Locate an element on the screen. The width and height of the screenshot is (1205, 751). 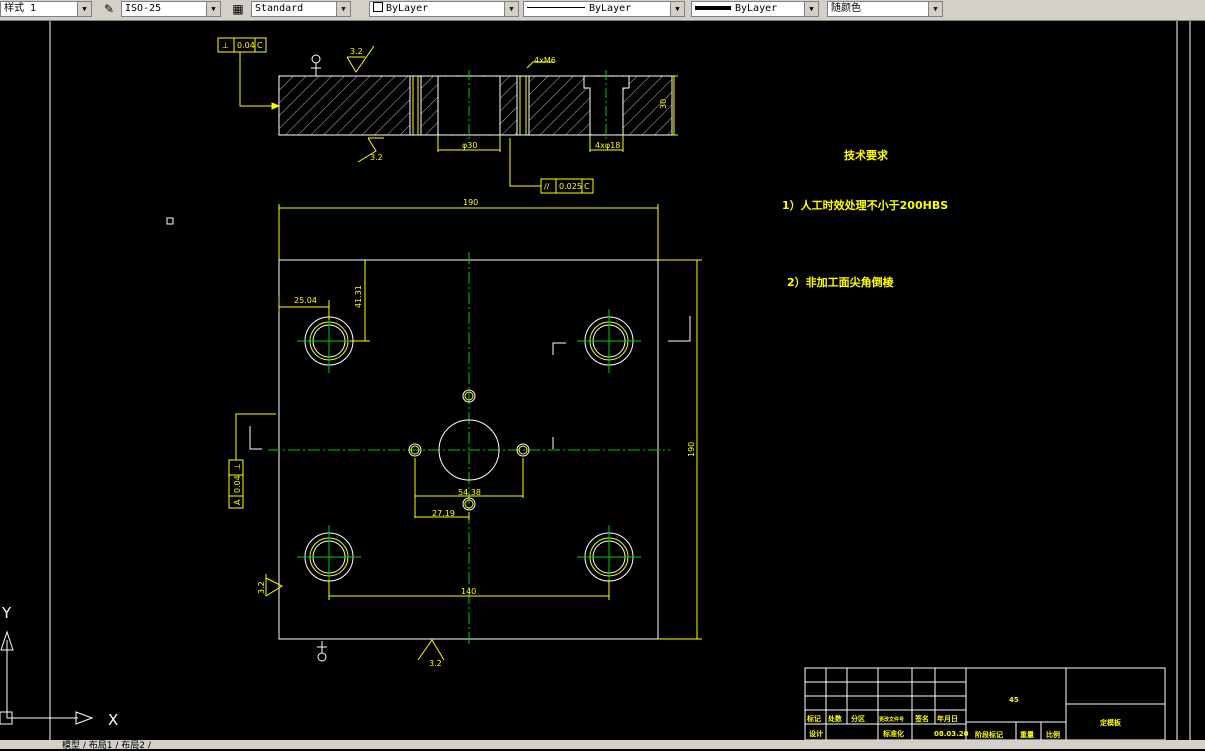
linetype-combo: ByLayer ▼ is located at coordinates (604, 9).